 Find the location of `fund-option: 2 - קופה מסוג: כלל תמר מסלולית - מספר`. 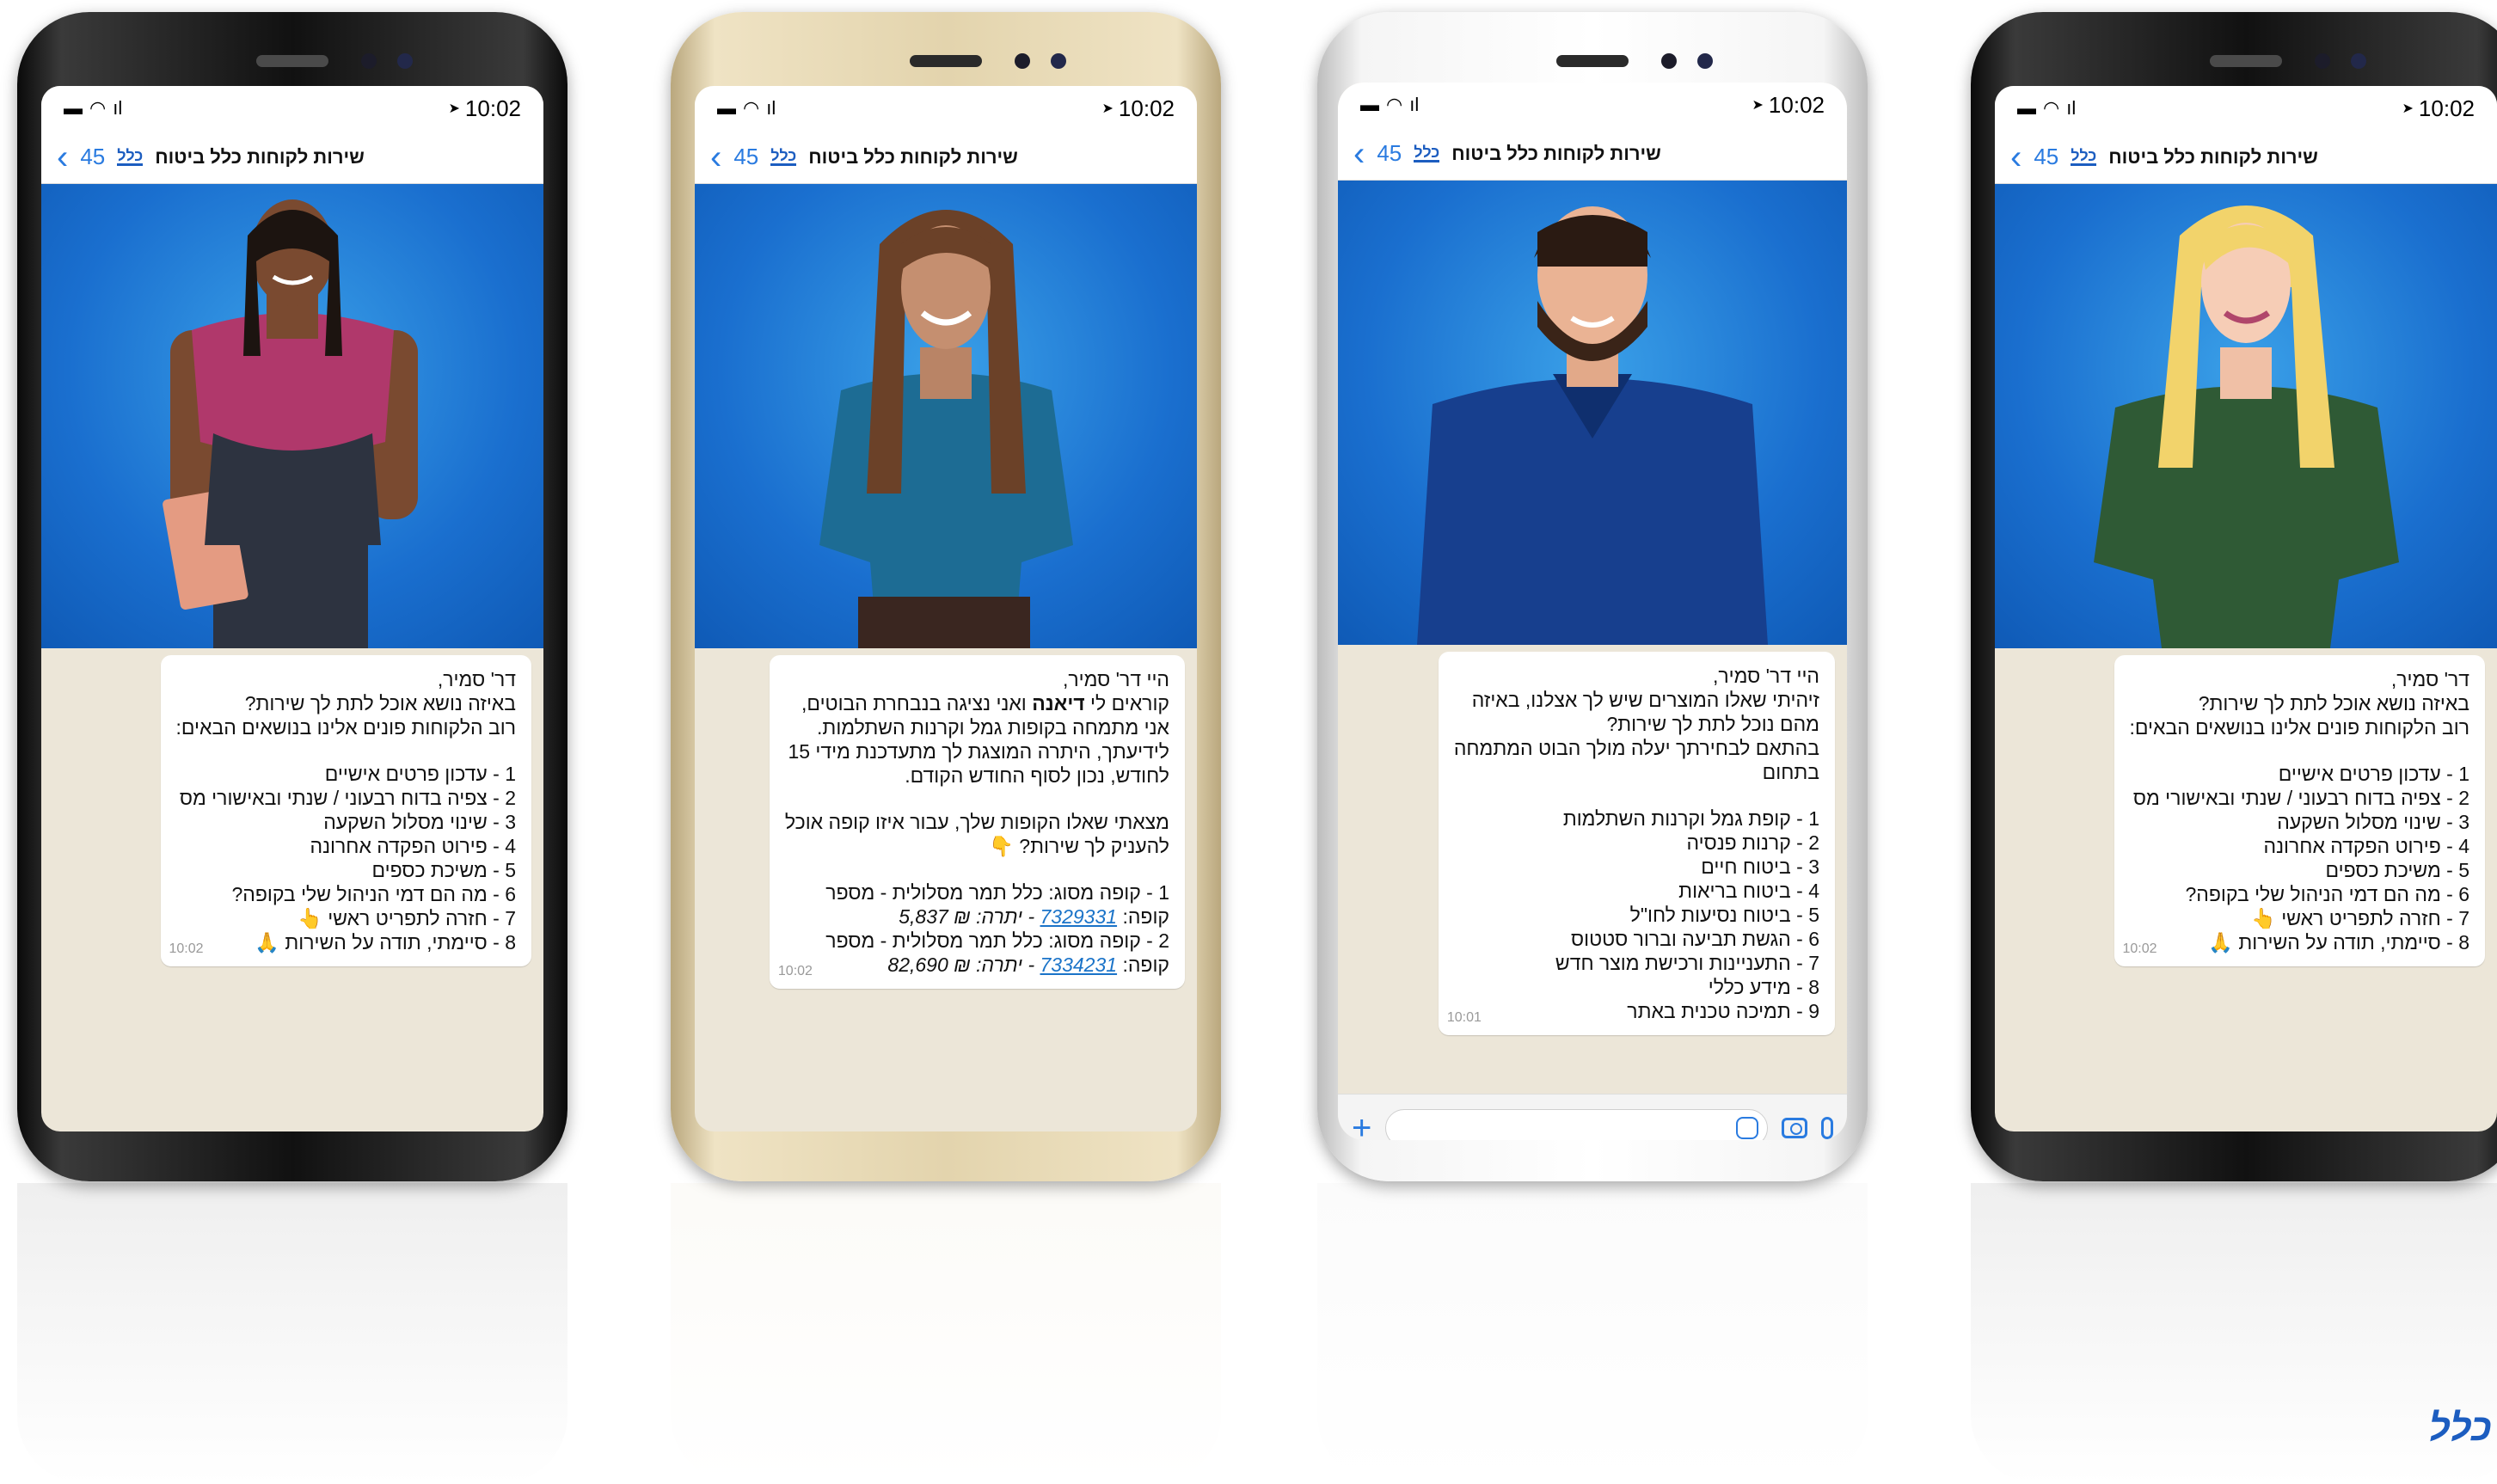

fund-option: 2 - קופה מסוג: כלל תמר מסלולית - מספר is located at coordinates (977, 941).